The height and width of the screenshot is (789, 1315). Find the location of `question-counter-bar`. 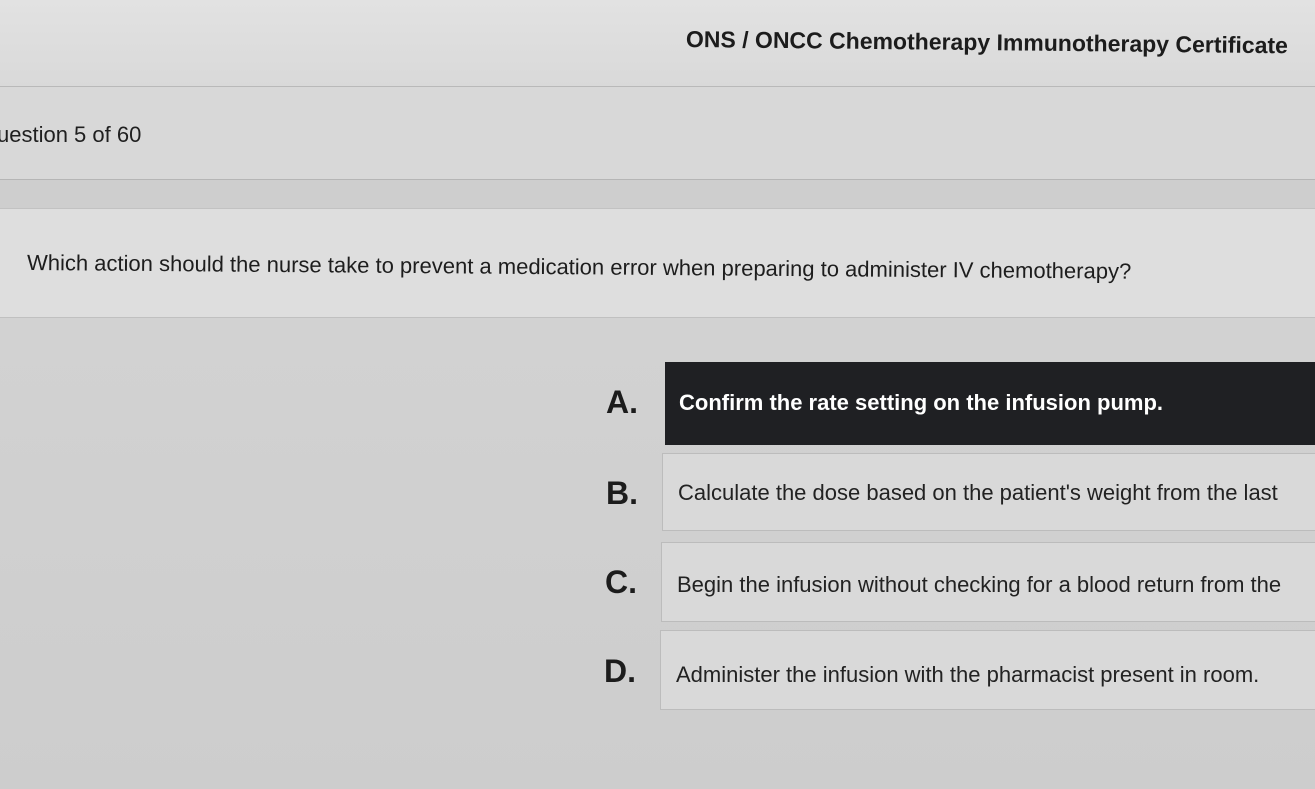

question-counter-bar is located at coordinates (657, 133).